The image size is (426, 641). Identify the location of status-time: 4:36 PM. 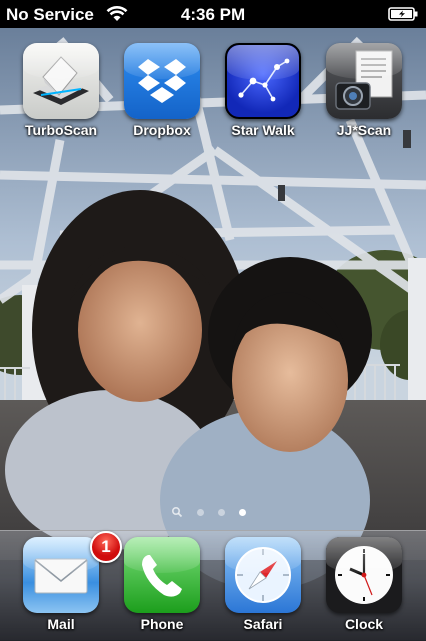
(213, 14).